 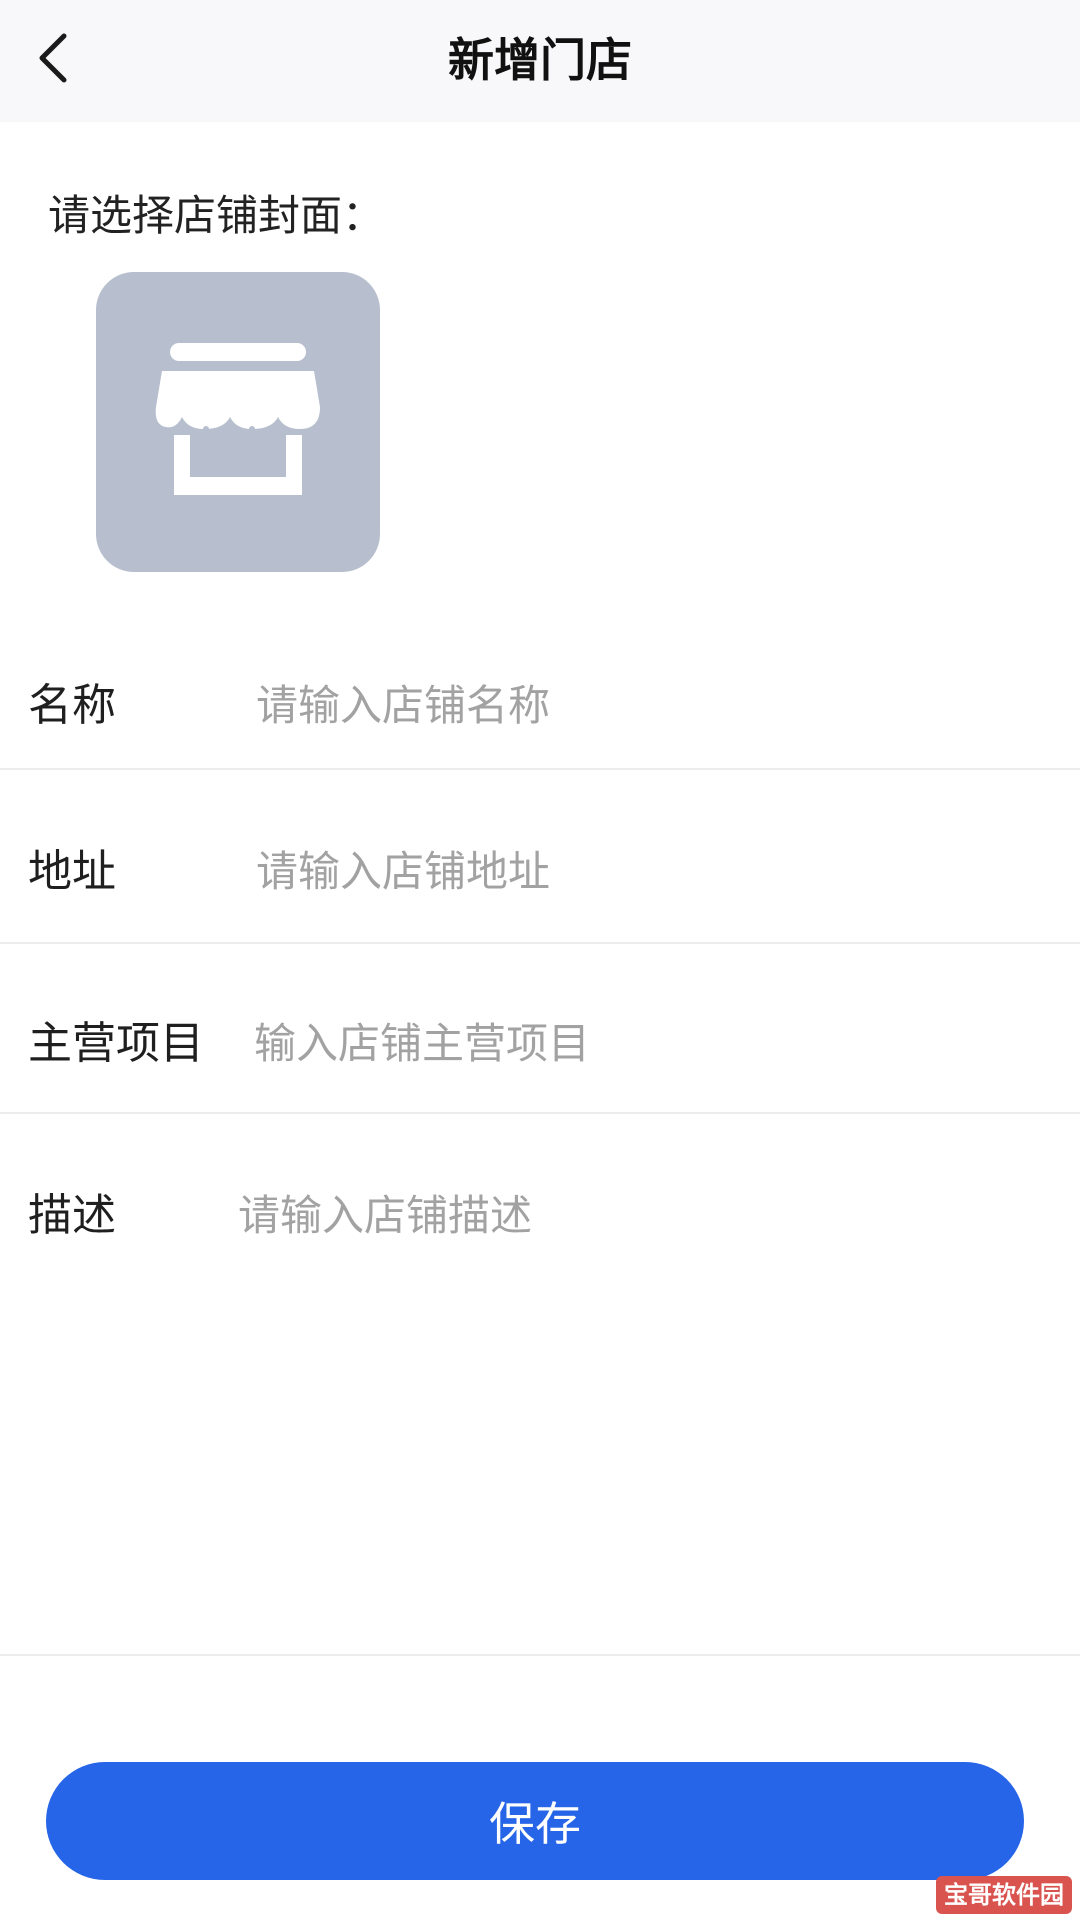 What do you see at coordinates (72, 1215) in the screenshot?
I see `description-label: 描述` at bounding box center [72, 1215].